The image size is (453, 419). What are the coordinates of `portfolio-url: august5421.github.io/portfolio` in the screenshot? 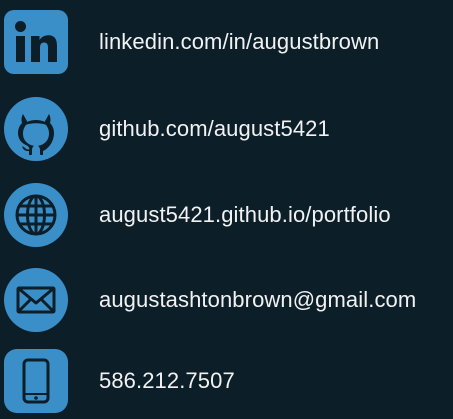 It's located at (245, 215).